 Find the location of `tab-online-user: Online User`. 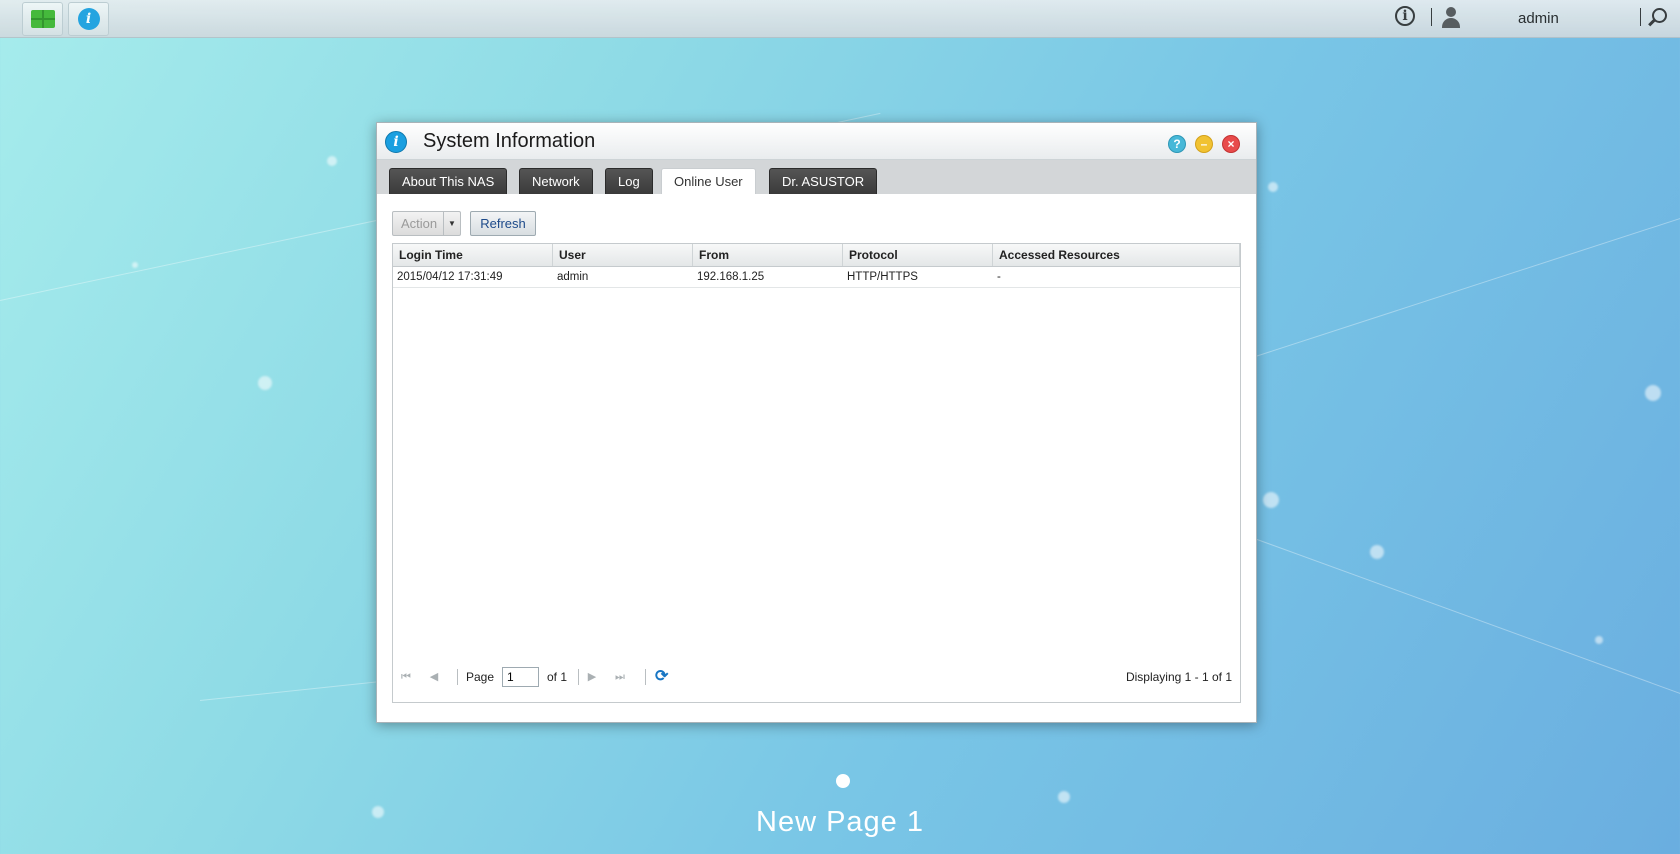

tab-online-user: Online User is located at coordinates (708, 181).